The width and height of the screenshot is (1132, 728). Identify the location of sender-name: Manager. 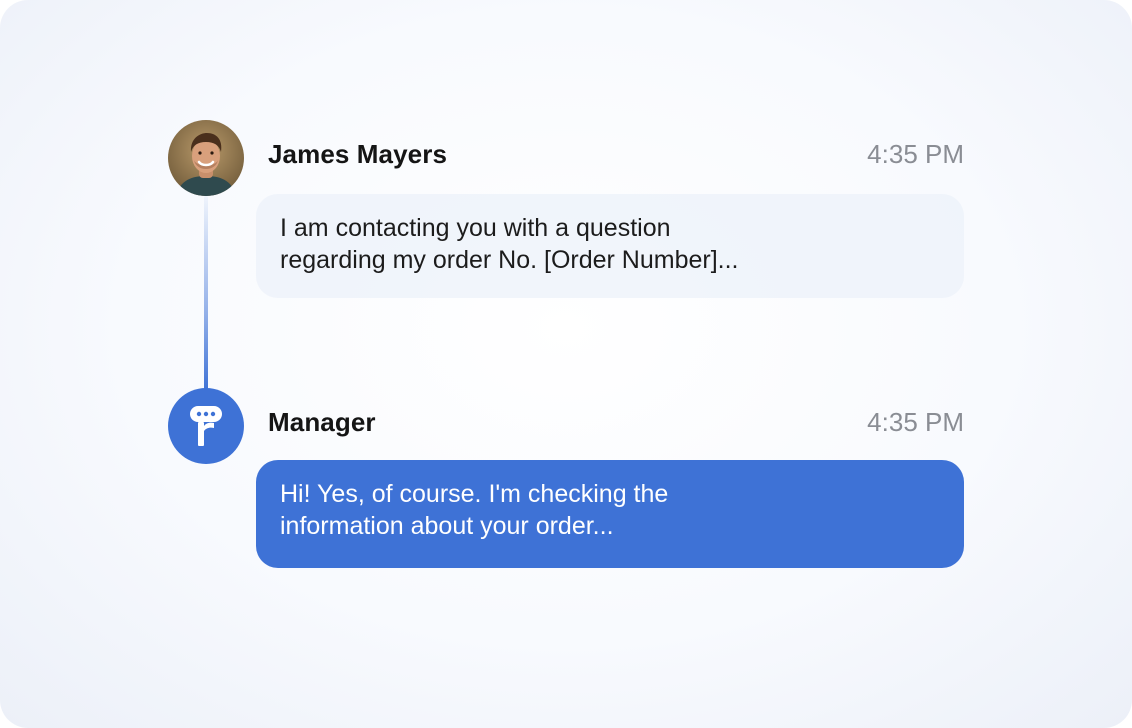
(322, 422).